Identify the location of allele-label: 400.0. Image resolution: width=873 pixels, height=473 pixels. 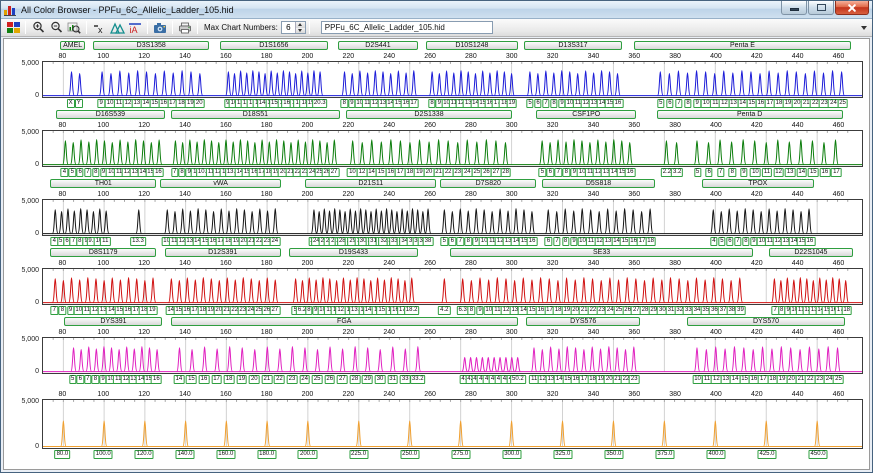
(716, 454).